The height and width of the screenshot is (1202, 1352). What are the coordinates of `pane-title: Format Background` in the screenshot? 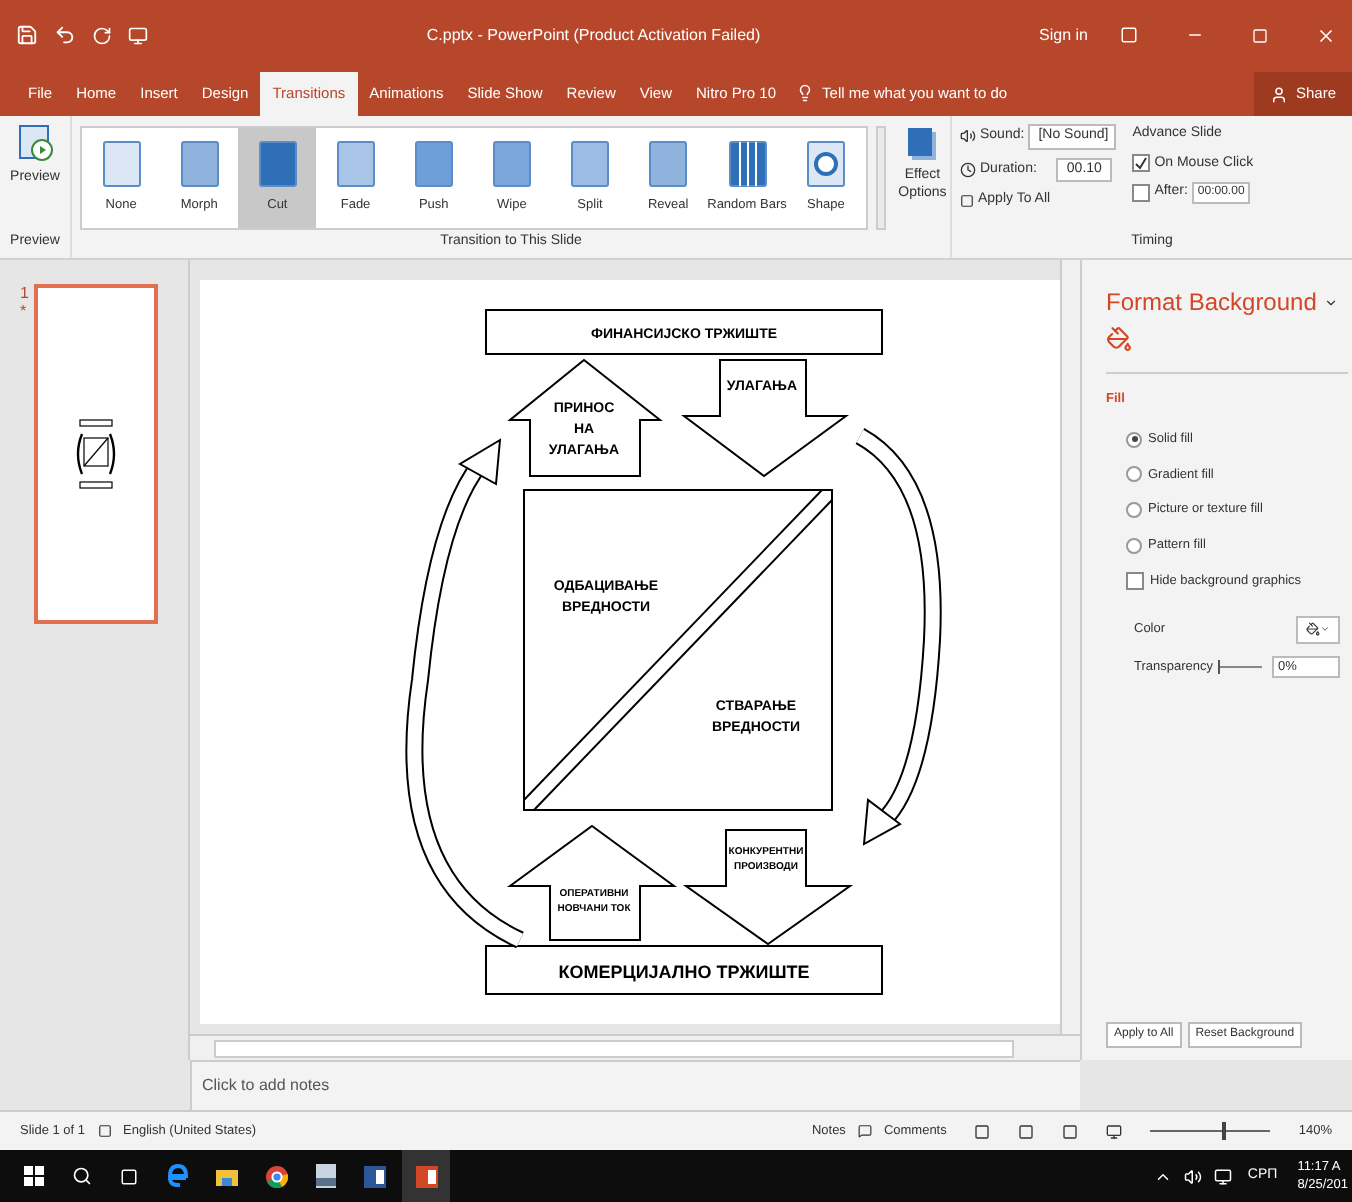 It's located at (1211, 303).